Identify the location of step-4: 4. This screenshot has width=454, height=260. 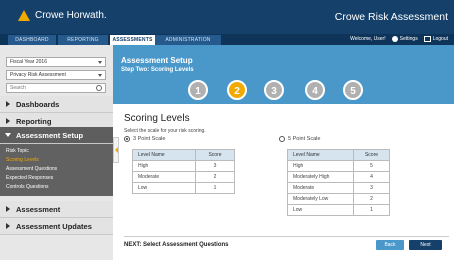
(315, 90).